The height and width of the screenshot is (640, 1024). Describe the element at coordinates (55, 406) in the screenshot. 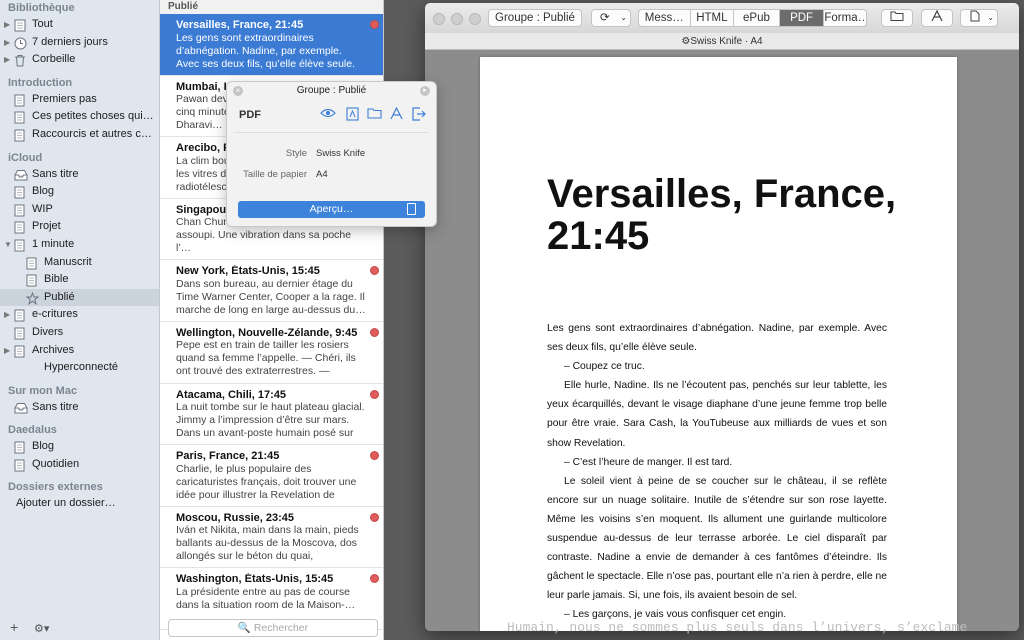

I see `sidebar-item-label: Sans titre` at that location.